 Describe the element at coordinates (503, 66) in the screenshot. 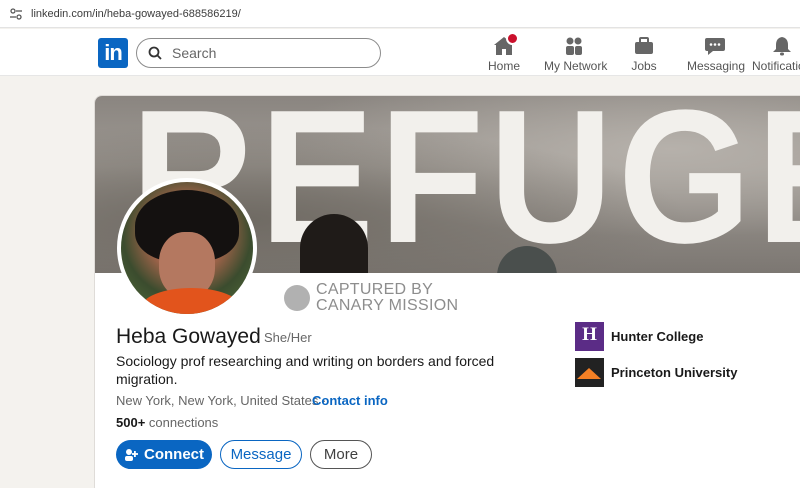

I see `nav-home-label: Home` at that location.